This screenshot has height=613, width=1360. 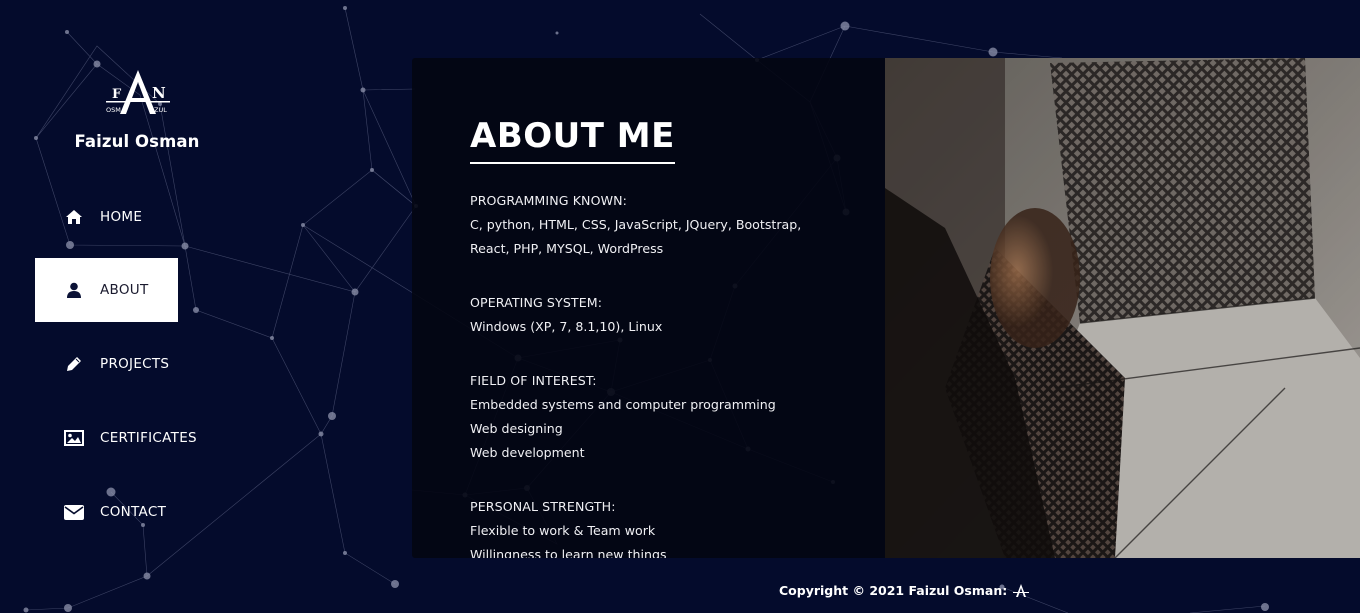 What do you see at coordinates (1021, 590) in the screenshot?
I see `footer-logo` at bounding box center [1021, 590].